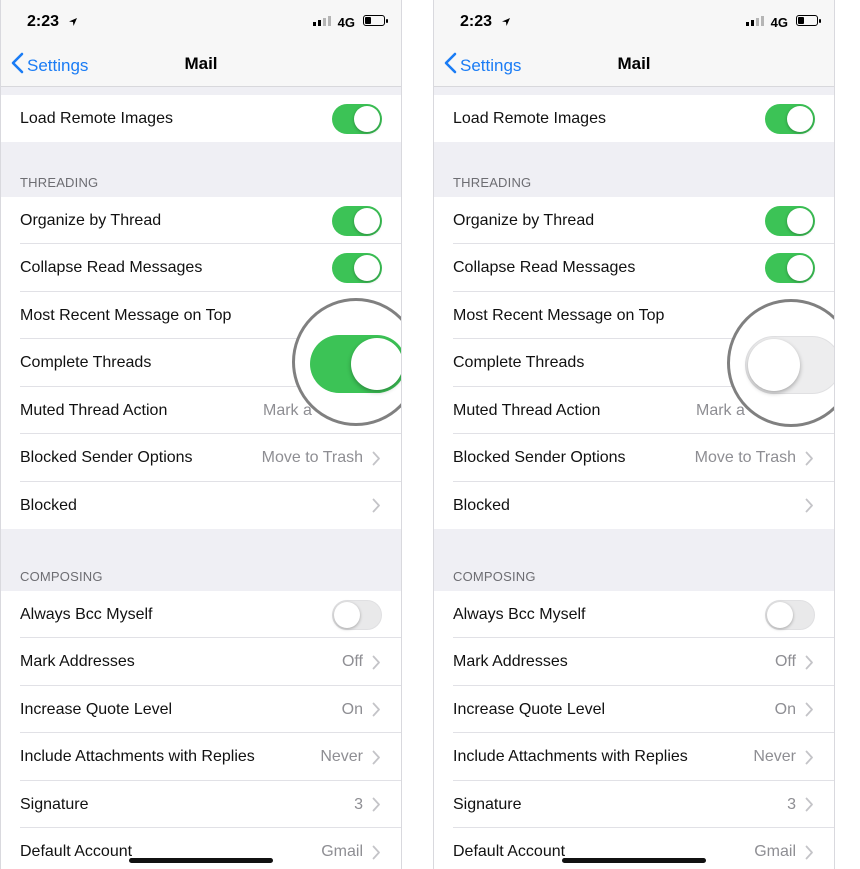  Describe the element at coordinates (481, 505) in the screenshot. I see `row-label: Blocked` at that location.